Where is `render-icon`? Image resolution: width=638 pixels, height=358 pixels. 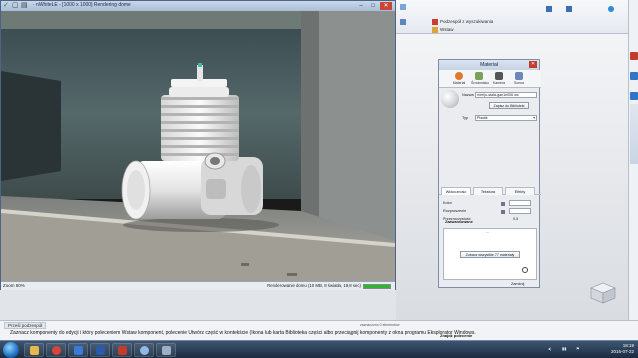 render-icon is located at coordinates (144, 350).